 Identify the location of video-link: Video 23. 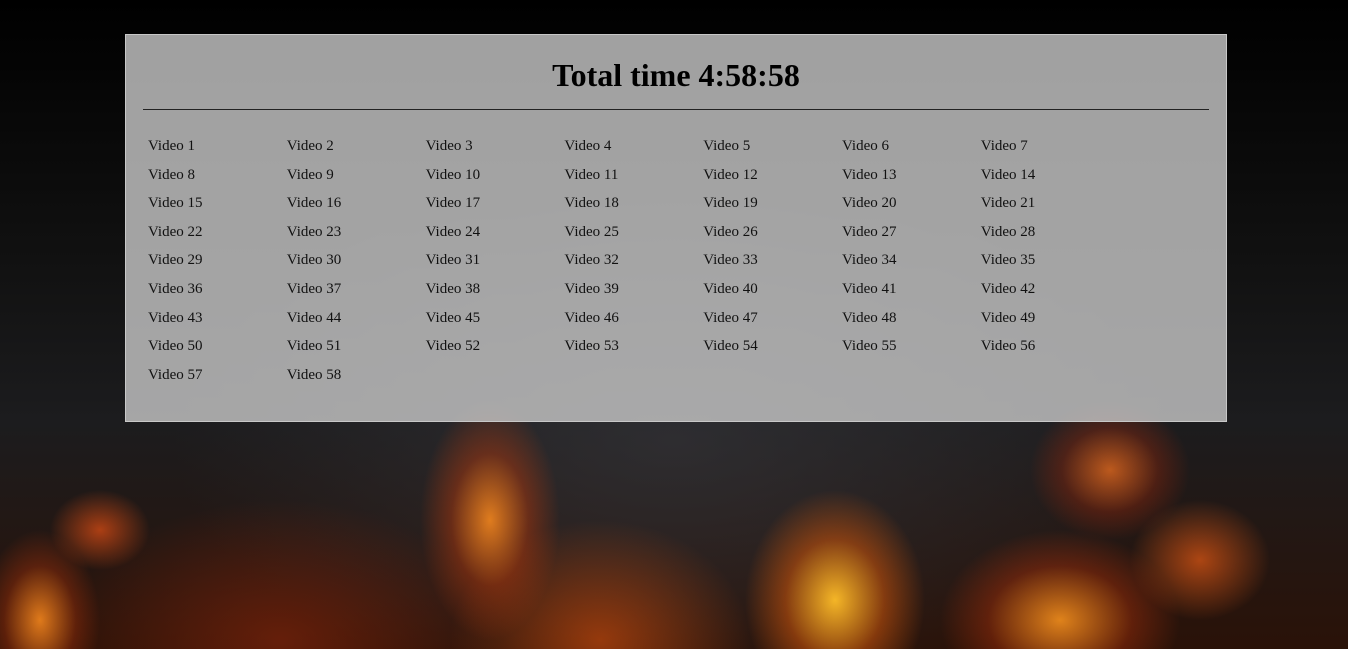
(356, 236).